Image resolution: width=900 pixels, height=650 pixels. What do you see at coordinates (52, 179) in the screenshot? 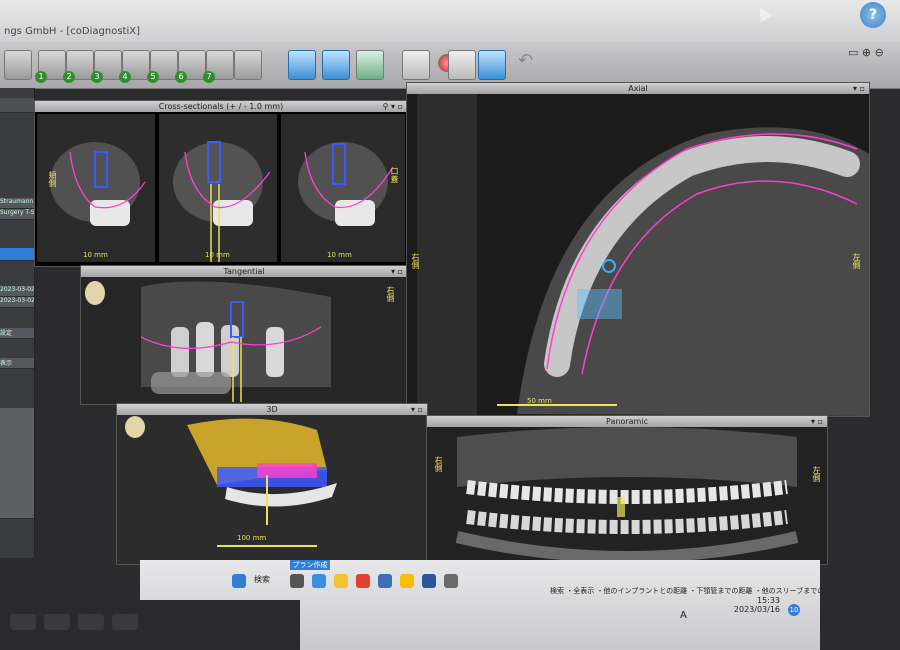
I see `orientation-label: 頬側` at bounding box center [52, 179].